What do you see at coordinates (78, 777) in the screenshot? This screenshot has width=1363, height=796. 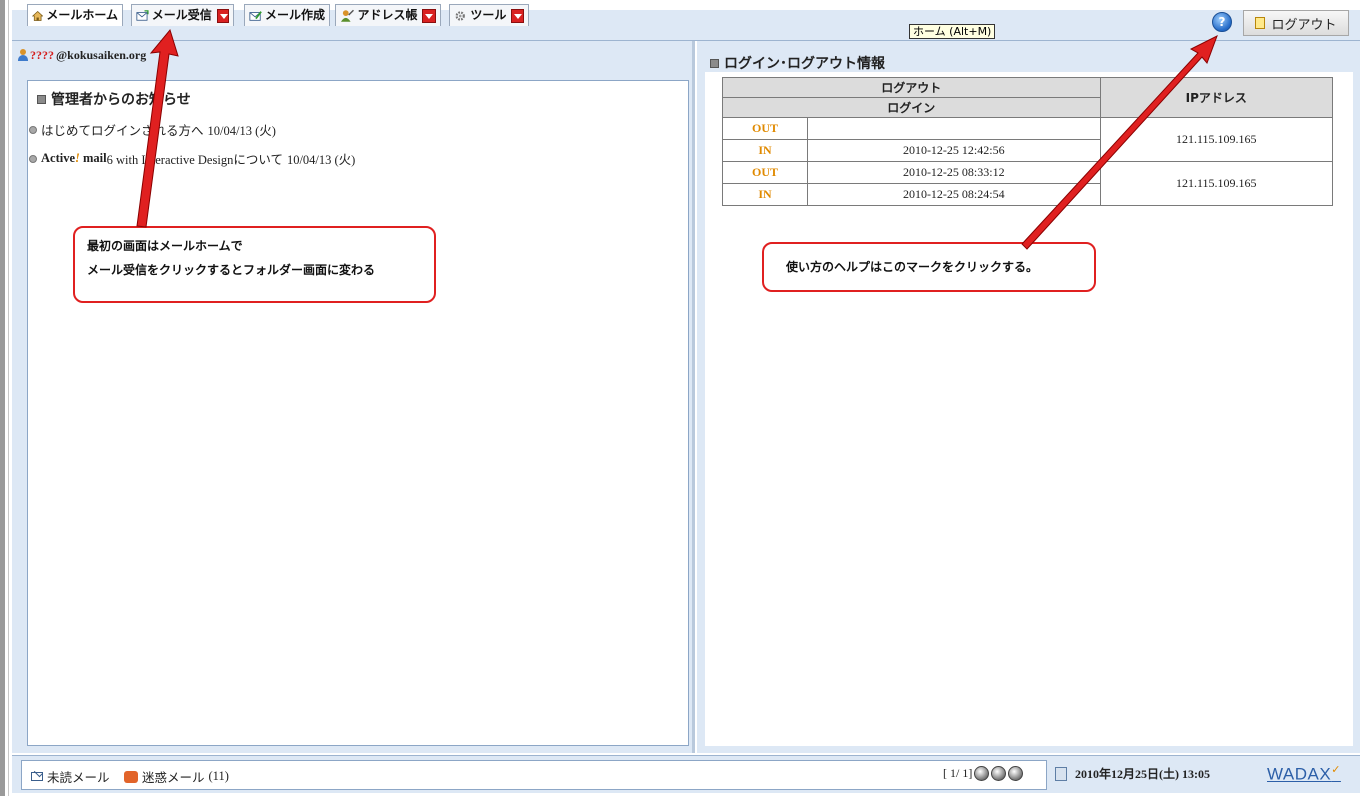 I see `unread-mail-label: 未読メール` at bounding box center [78, 777].